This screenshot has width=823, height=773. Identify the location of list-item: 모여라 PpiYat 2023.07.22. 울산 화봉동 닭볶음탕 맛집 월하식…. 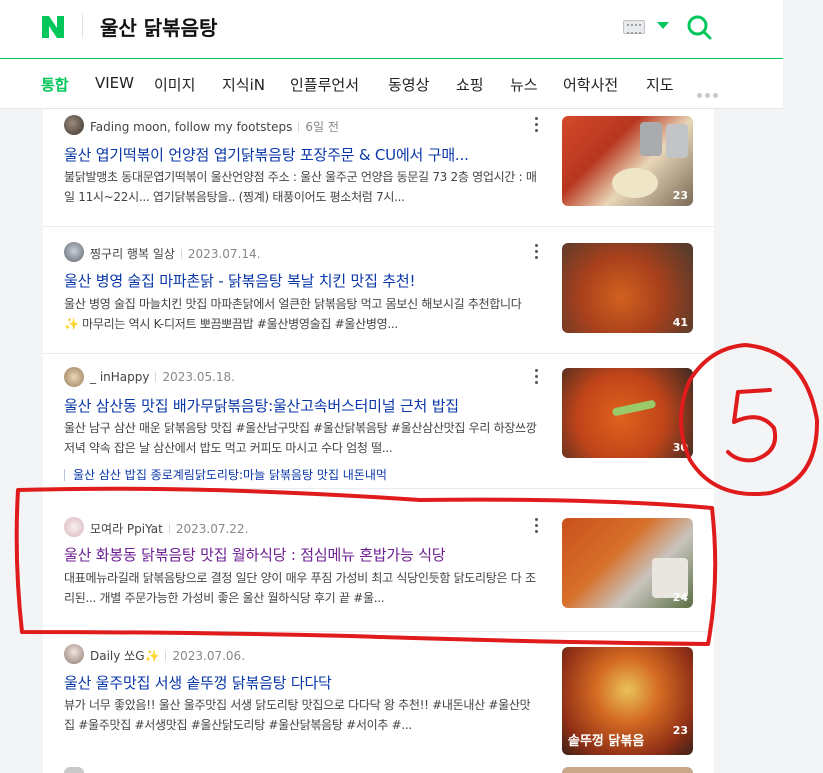
(378, 552).